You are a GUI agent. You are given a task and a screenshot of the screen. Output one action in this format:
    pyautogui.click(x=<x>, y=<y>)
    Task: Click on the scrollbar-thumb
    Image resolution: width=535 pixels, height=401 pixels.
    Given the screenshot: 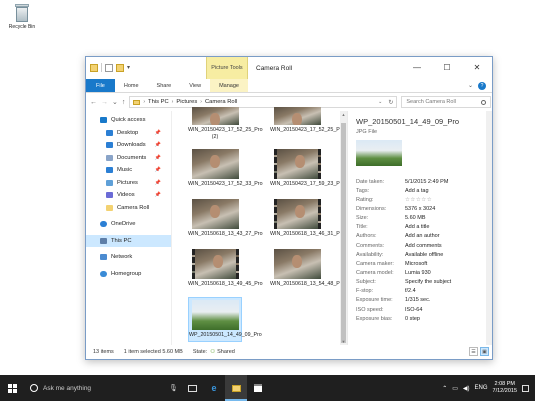 What is the action you would take?
    pyautogui.click(x=343, y=233)
    